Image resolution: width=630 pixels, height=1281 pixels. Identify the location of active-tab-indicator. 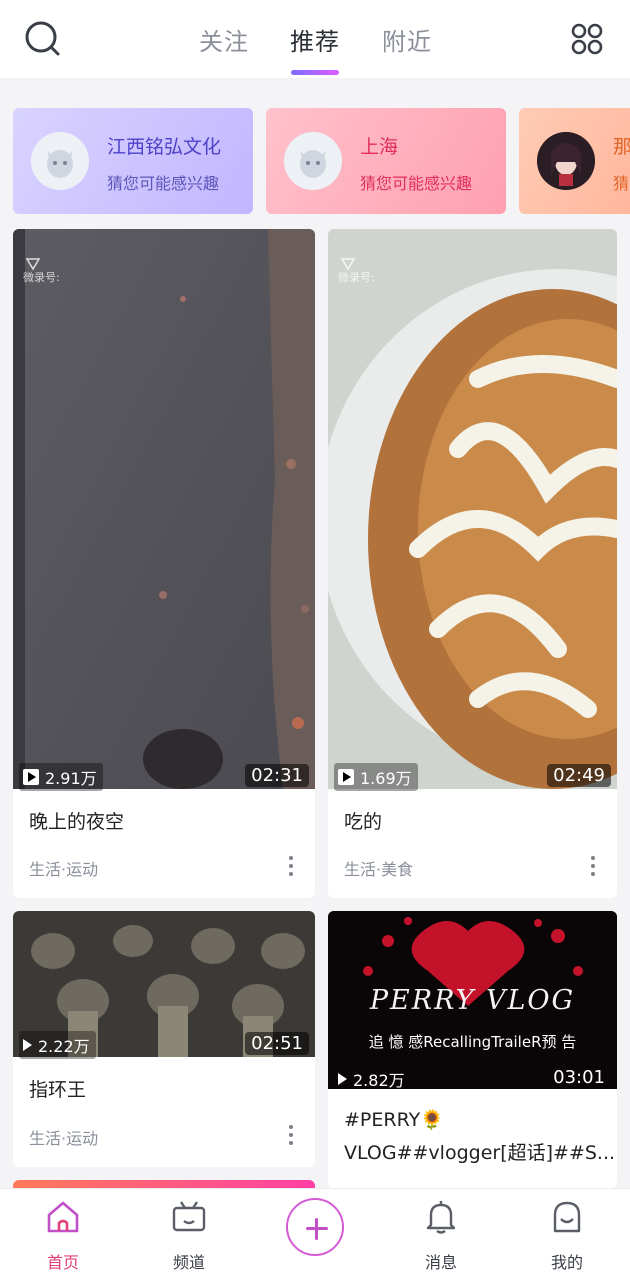
(315, 72).